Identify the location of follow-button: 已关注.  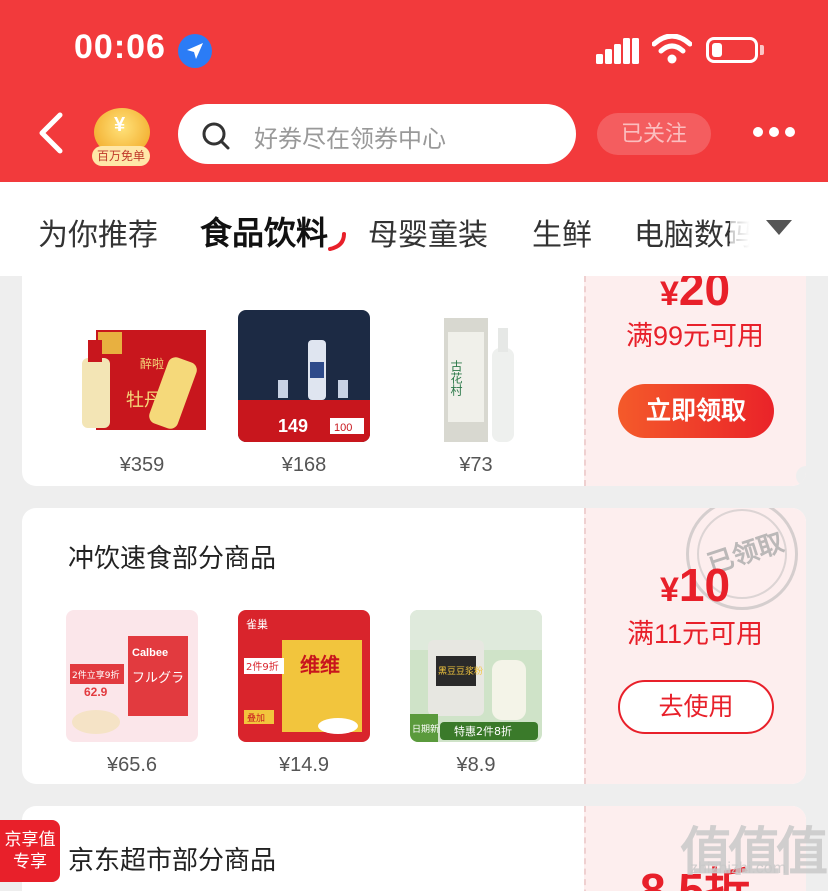
(654, 134).